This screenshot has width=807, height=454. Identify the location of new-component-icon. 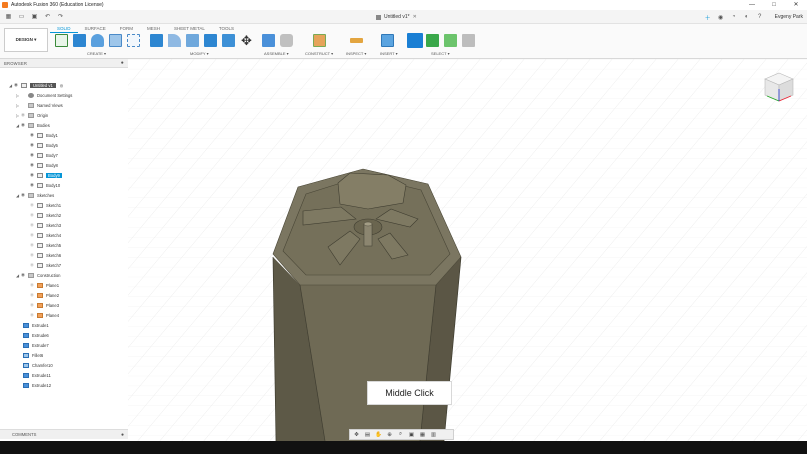
(268, 40).